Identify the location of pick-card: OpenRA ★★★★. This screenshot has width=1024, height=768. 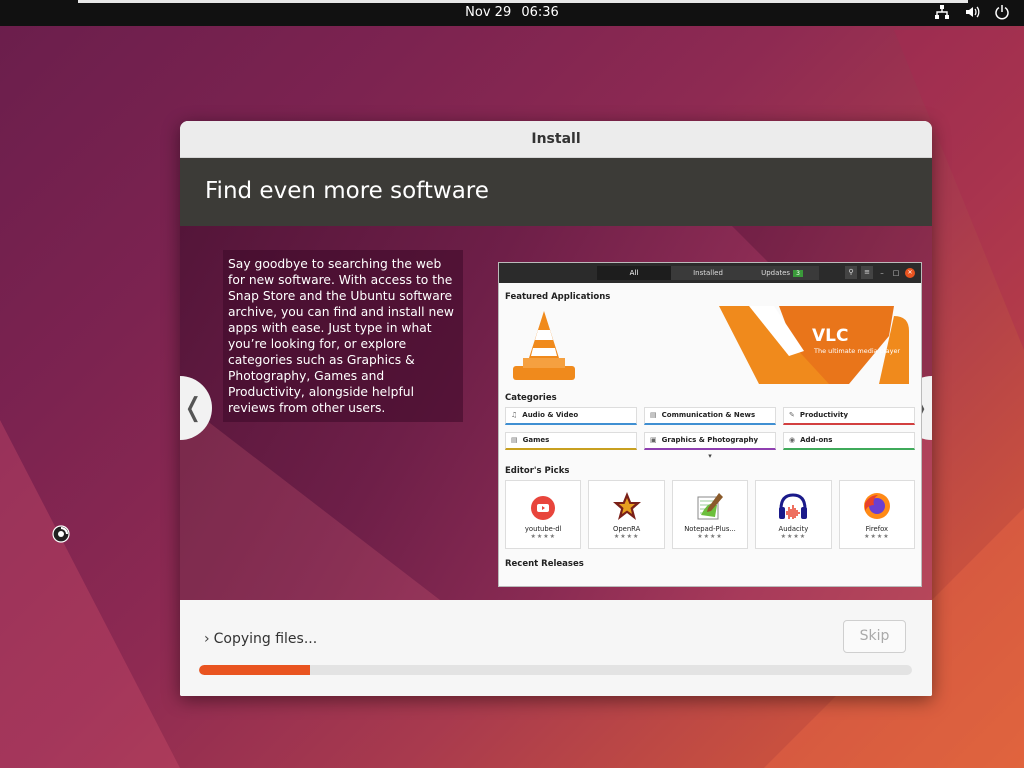
(626, 514).